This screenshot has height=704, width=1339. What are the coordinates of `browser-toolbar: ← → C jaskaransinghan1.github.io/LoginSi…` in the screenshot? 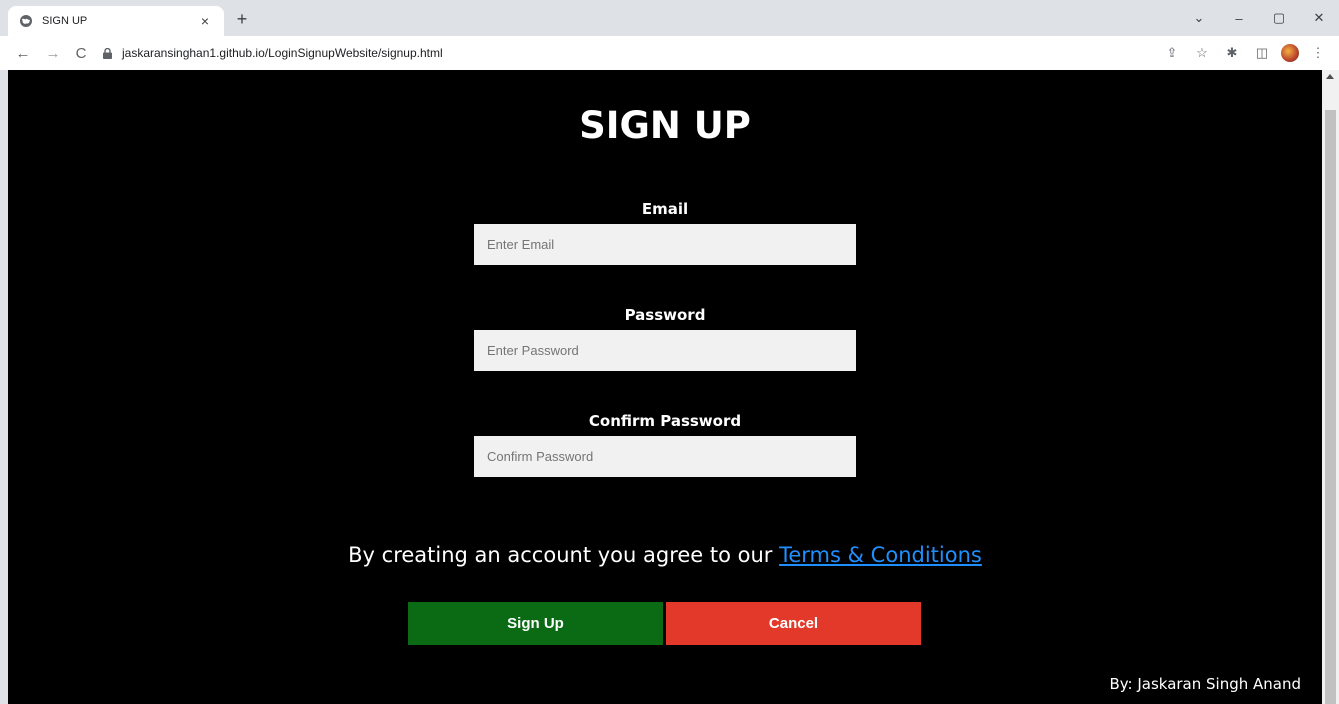 It's located at (669, 53).